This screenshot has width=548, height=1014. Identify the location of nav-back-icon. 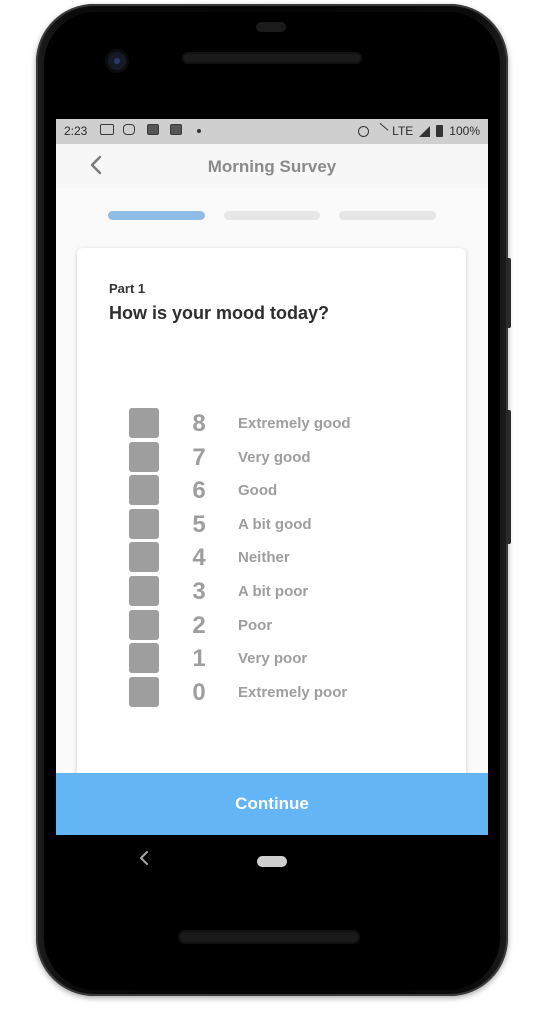
(144, 858).